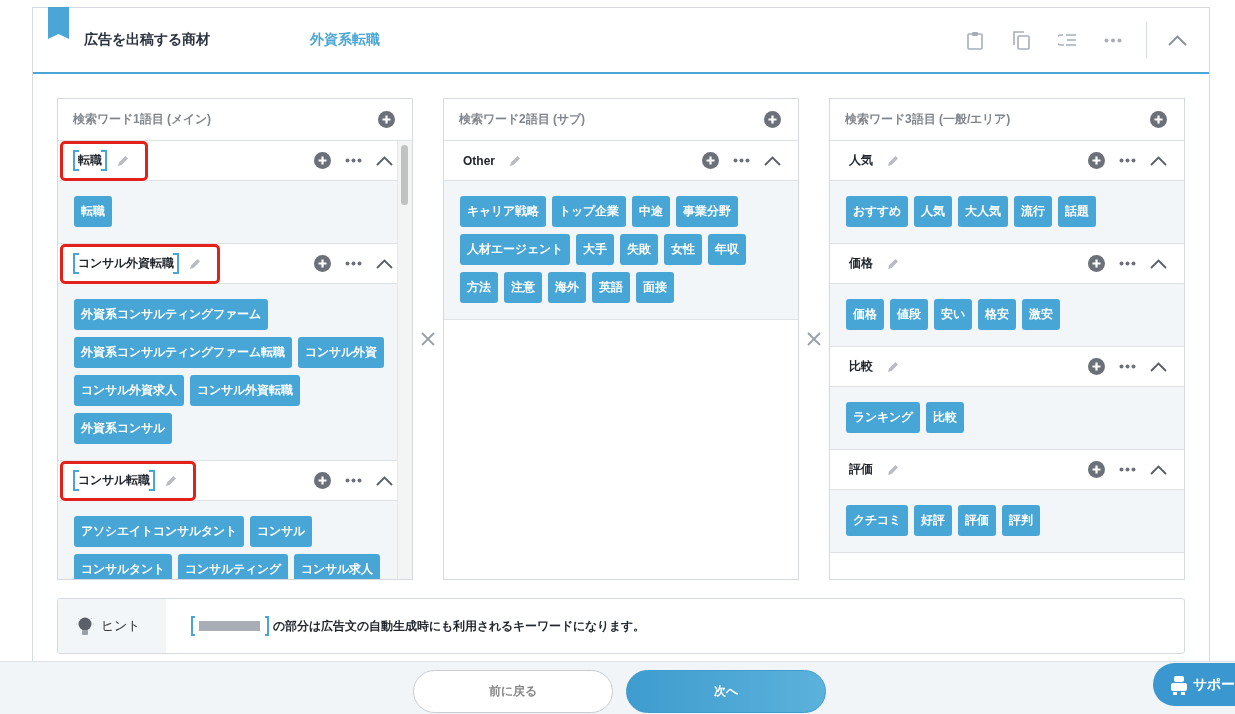 The width and height of the screenshot is (1235, 714). What do you see at coordinates (337, 566) in the screenshot?
I see `keyword-tag: コンサル求人` at bounding box center [337, 566].